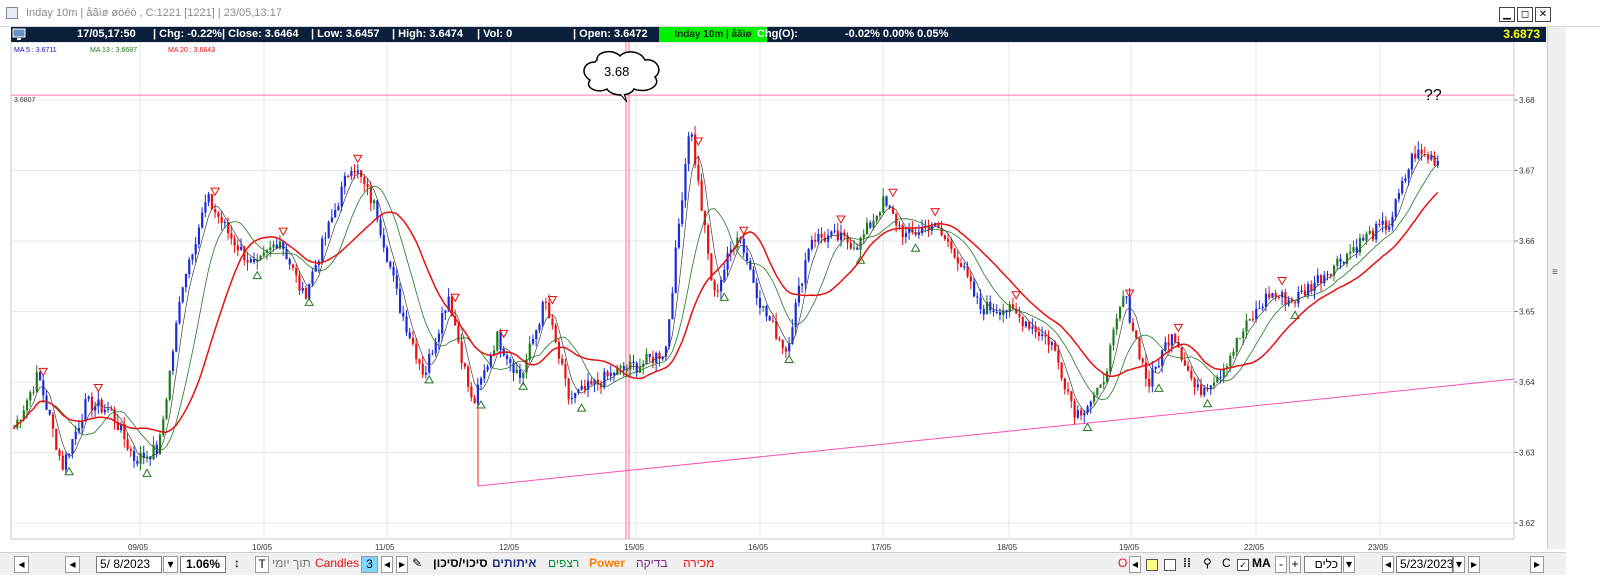 The image size is (1600, 585). I want to click on intraday-tab: תוך יומי, so click(291, 564).